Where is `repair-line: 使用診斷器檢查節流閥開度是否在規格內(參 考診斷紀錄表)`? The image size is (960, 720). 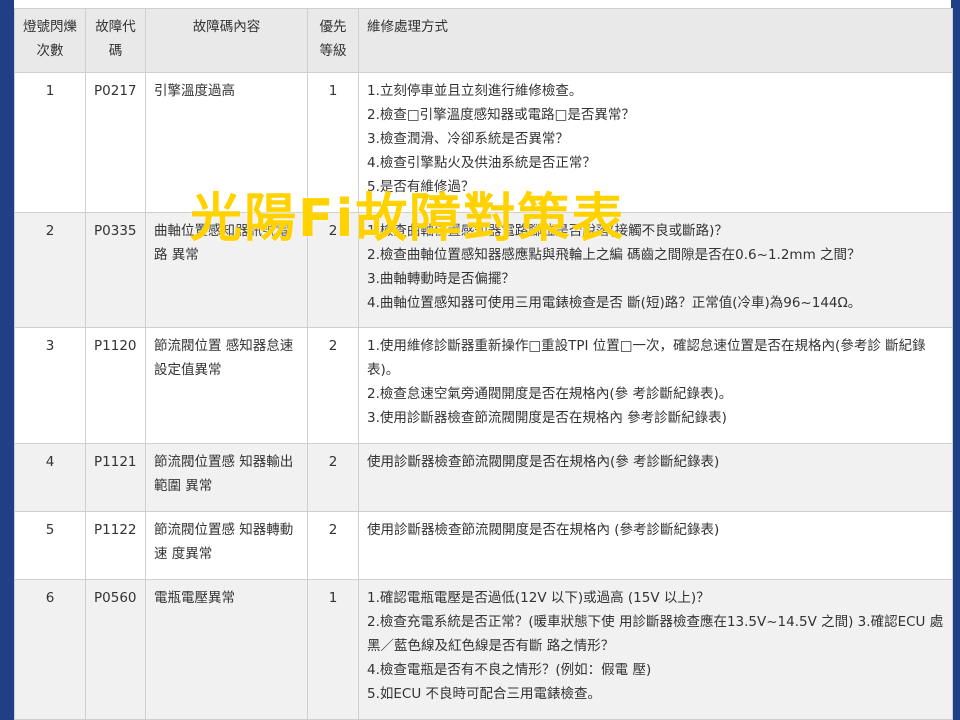
repair-line: 使用診斷器檢查節流閥開度是否在規格內(參 考診斷紀錄表) is located at coordinates (543, 462).